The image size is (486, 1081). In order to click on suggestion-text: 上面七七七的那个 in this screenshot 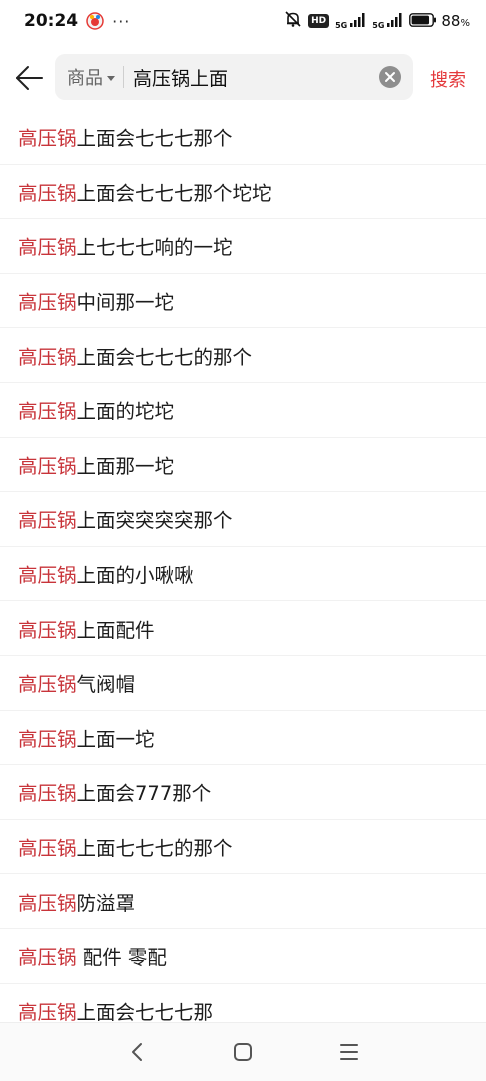, I will do `click(154, 849)`.